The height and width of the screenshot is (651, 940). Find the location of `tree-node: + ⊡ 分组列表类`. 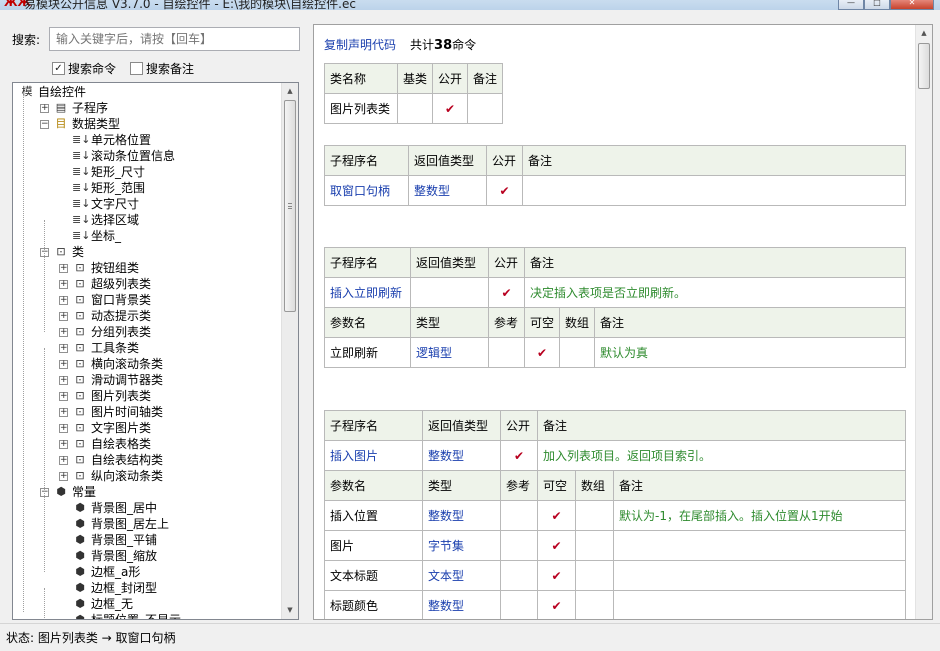

tree-node: + ⊡ 分组列表类 is located at coordinates (105, 332).